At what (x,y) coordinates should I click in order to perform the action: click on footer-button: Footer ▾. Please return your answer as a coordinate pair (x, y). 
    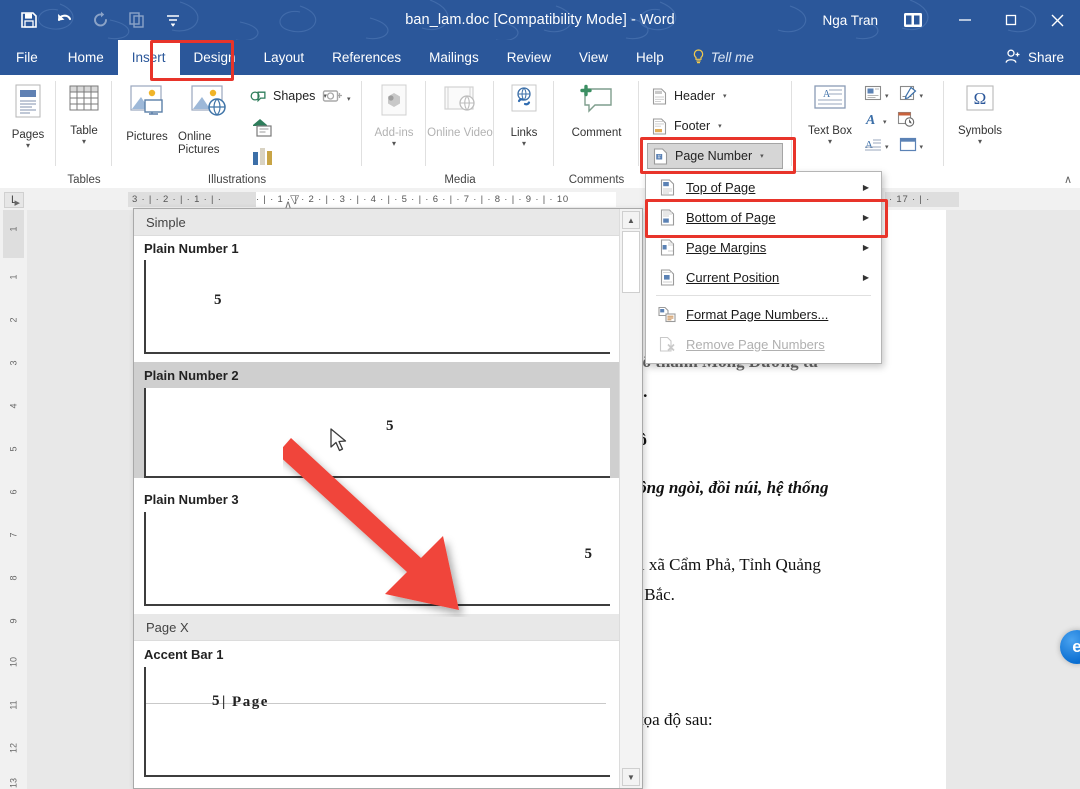
    Looking at the image, I should click on (717, 126).